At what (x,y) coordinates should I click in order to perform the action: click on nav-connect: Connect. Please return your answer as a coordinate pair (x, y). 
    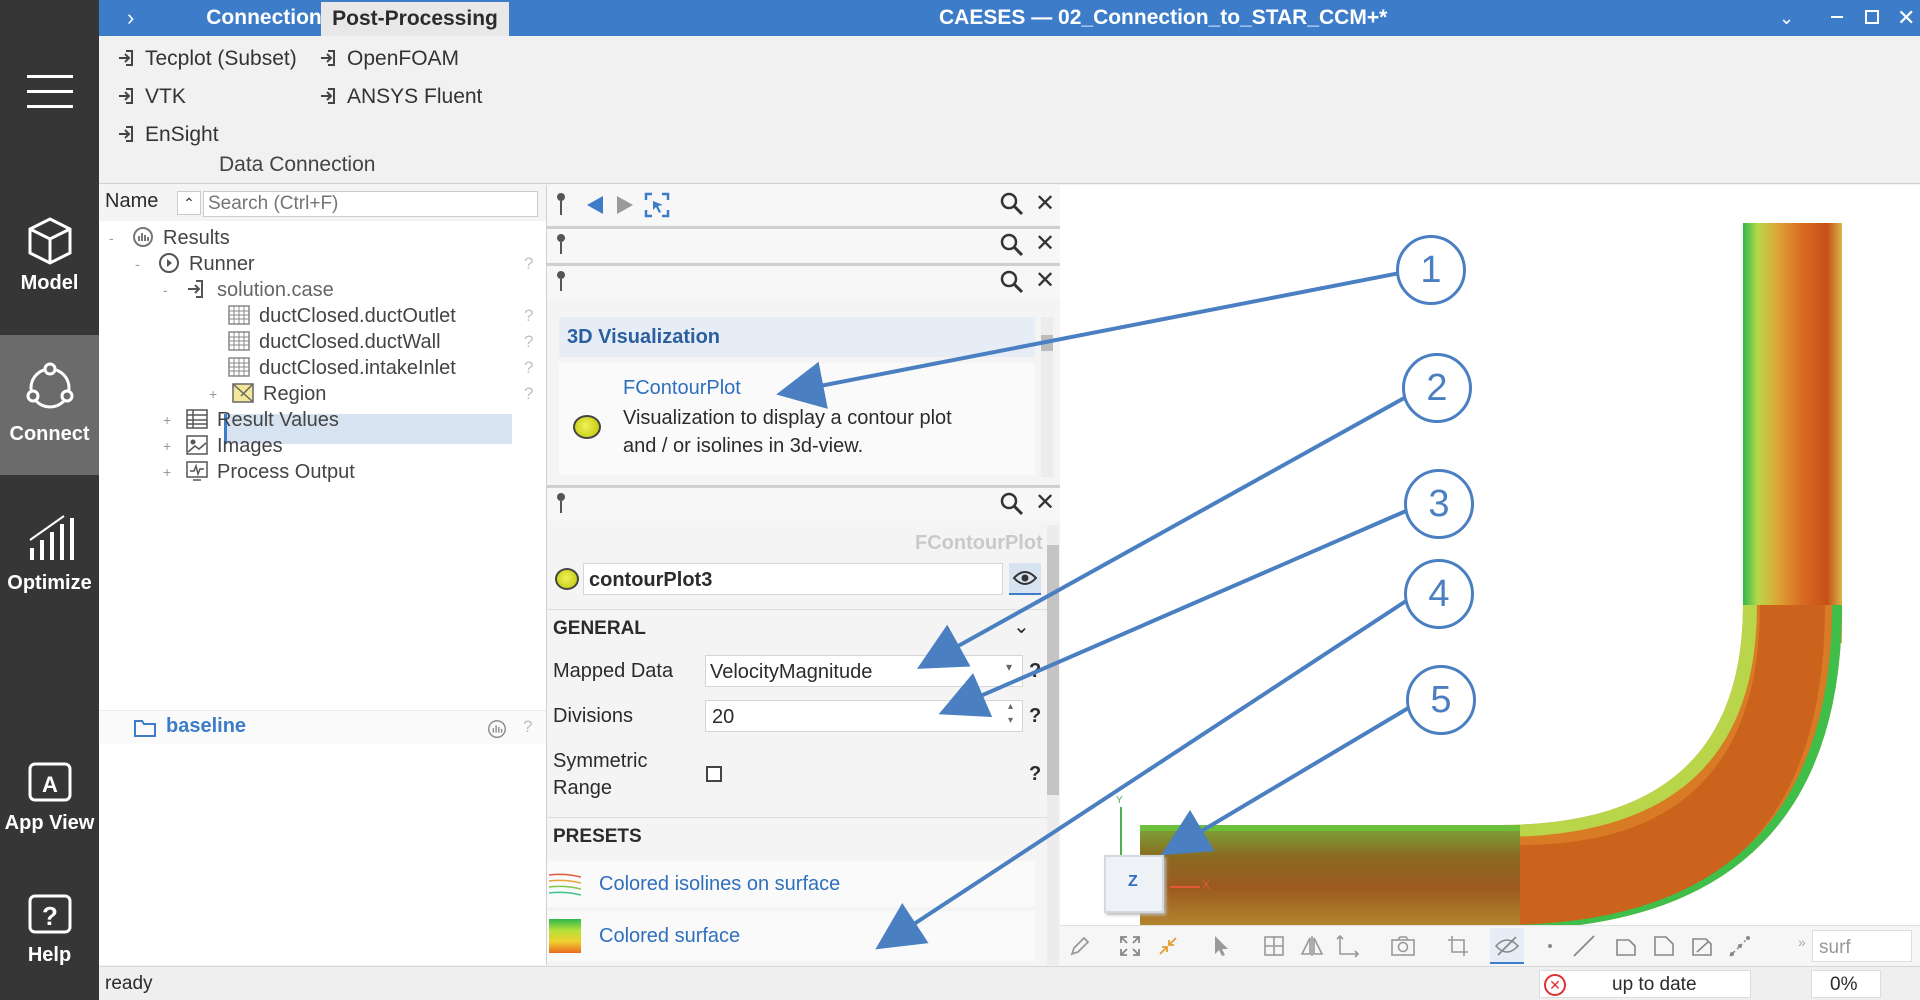
    Looking at the image, I should click on (49, 405).